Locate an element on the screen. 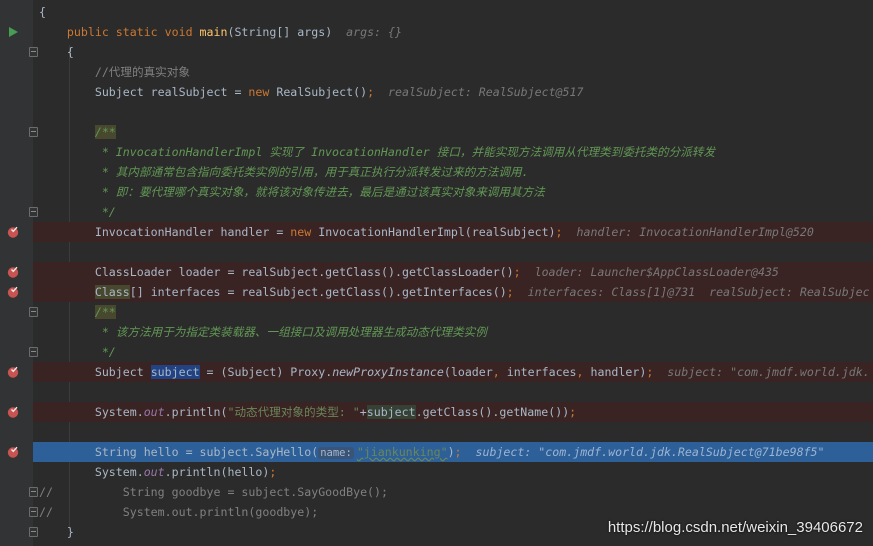  doc-comment: * 该方法用于为指定类装载器、一组接口及调用处理器生成动态代理类实例 is located at coordinates (263, 332).